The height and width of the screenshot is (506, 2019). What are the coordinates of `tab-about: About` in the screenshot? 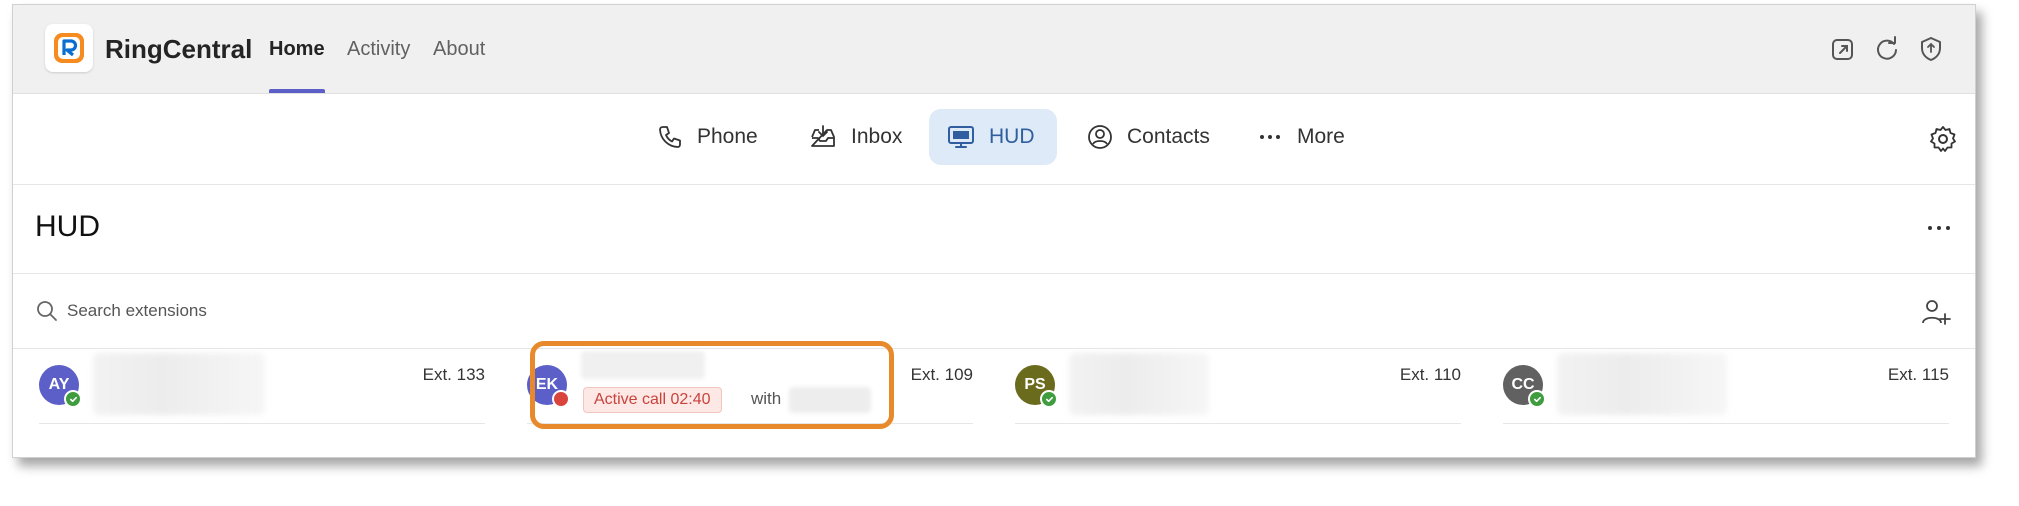 It's located at (459, 49).